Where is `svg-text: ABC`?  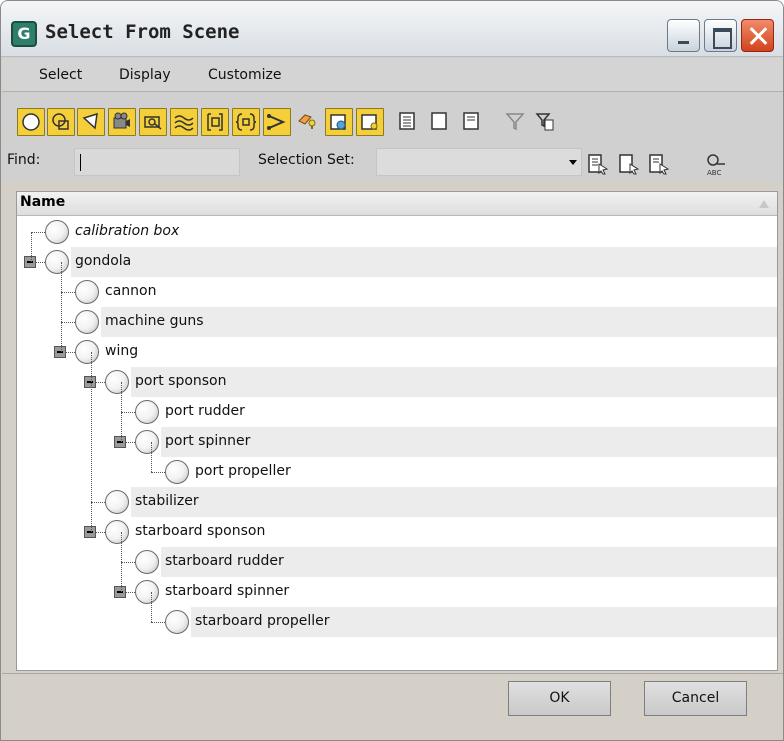
svg-text: ABC is located at coordinates (714, 172).